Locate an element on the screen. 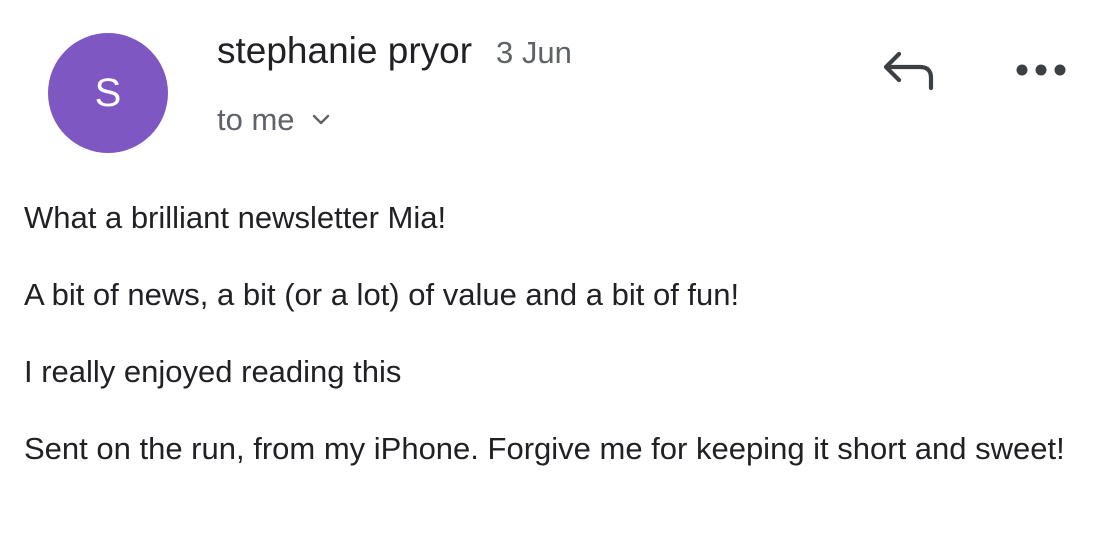 Image resolution: width=1115 pixels, height=551 pixels. more-horizontal-icon is located at coordinates (1041, 70).